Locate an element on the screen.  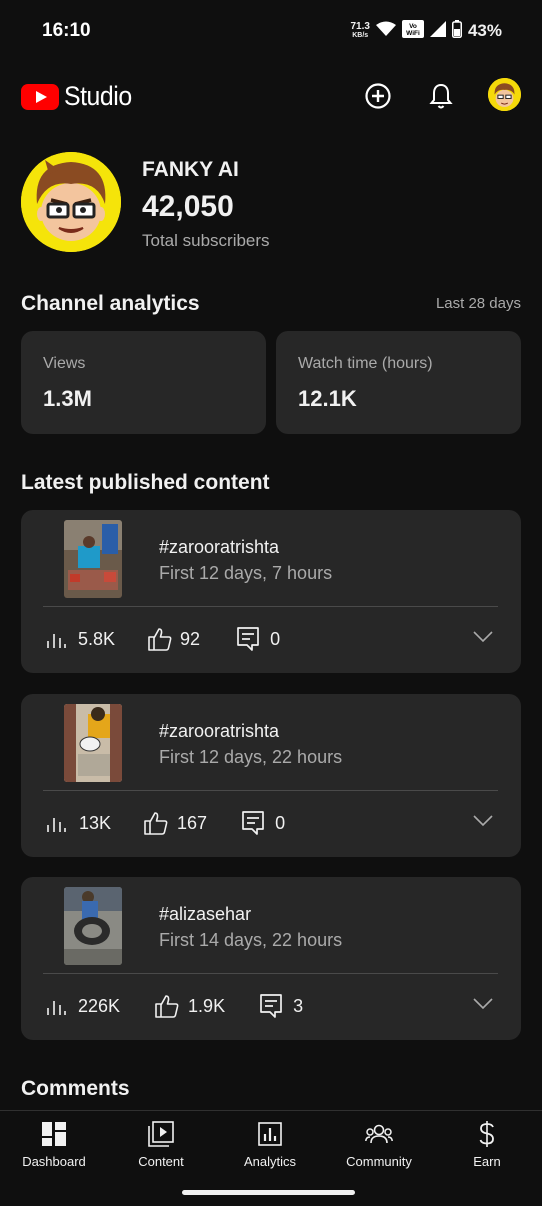
network-speed-unit: KB/s is located at coordinates (360, 35).